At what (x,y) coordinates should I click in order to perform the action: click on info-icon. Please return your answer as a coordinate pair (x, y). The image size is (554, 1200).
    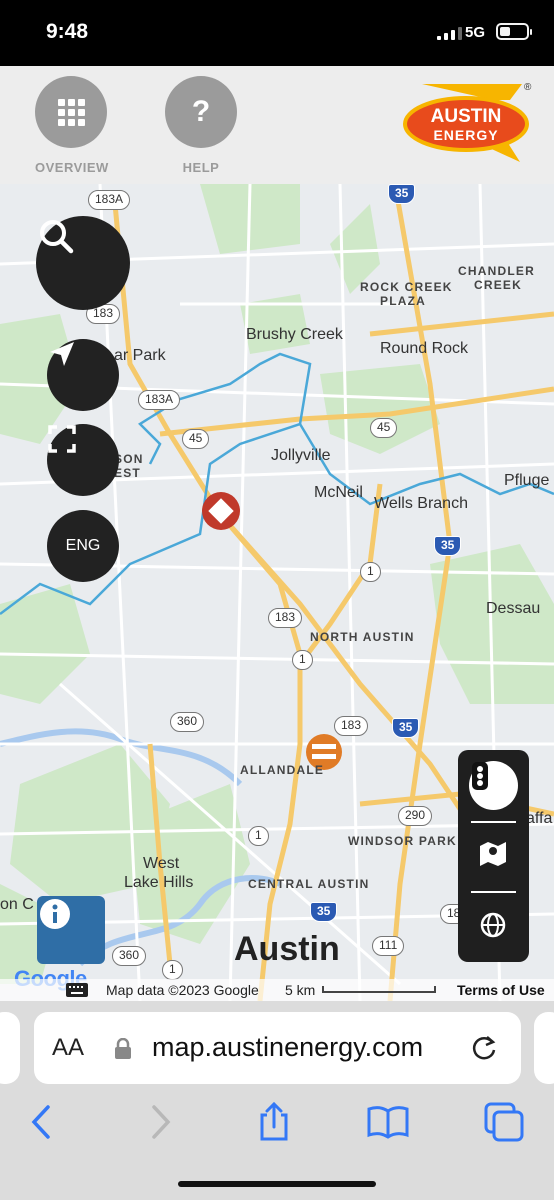
    Looking at the image, I should click on (55, 914).